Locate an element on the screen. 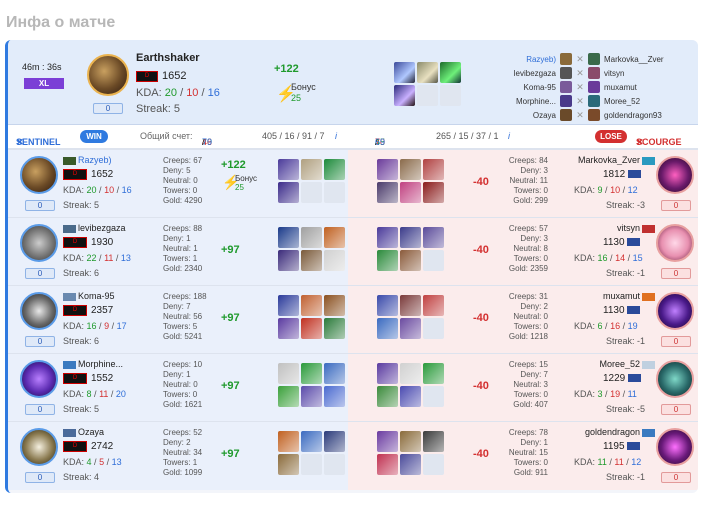 Image resolution: width=708 pixels, height=512 pixels. opponent-name: Markovka_Zver is located at coordinates (613, 160).